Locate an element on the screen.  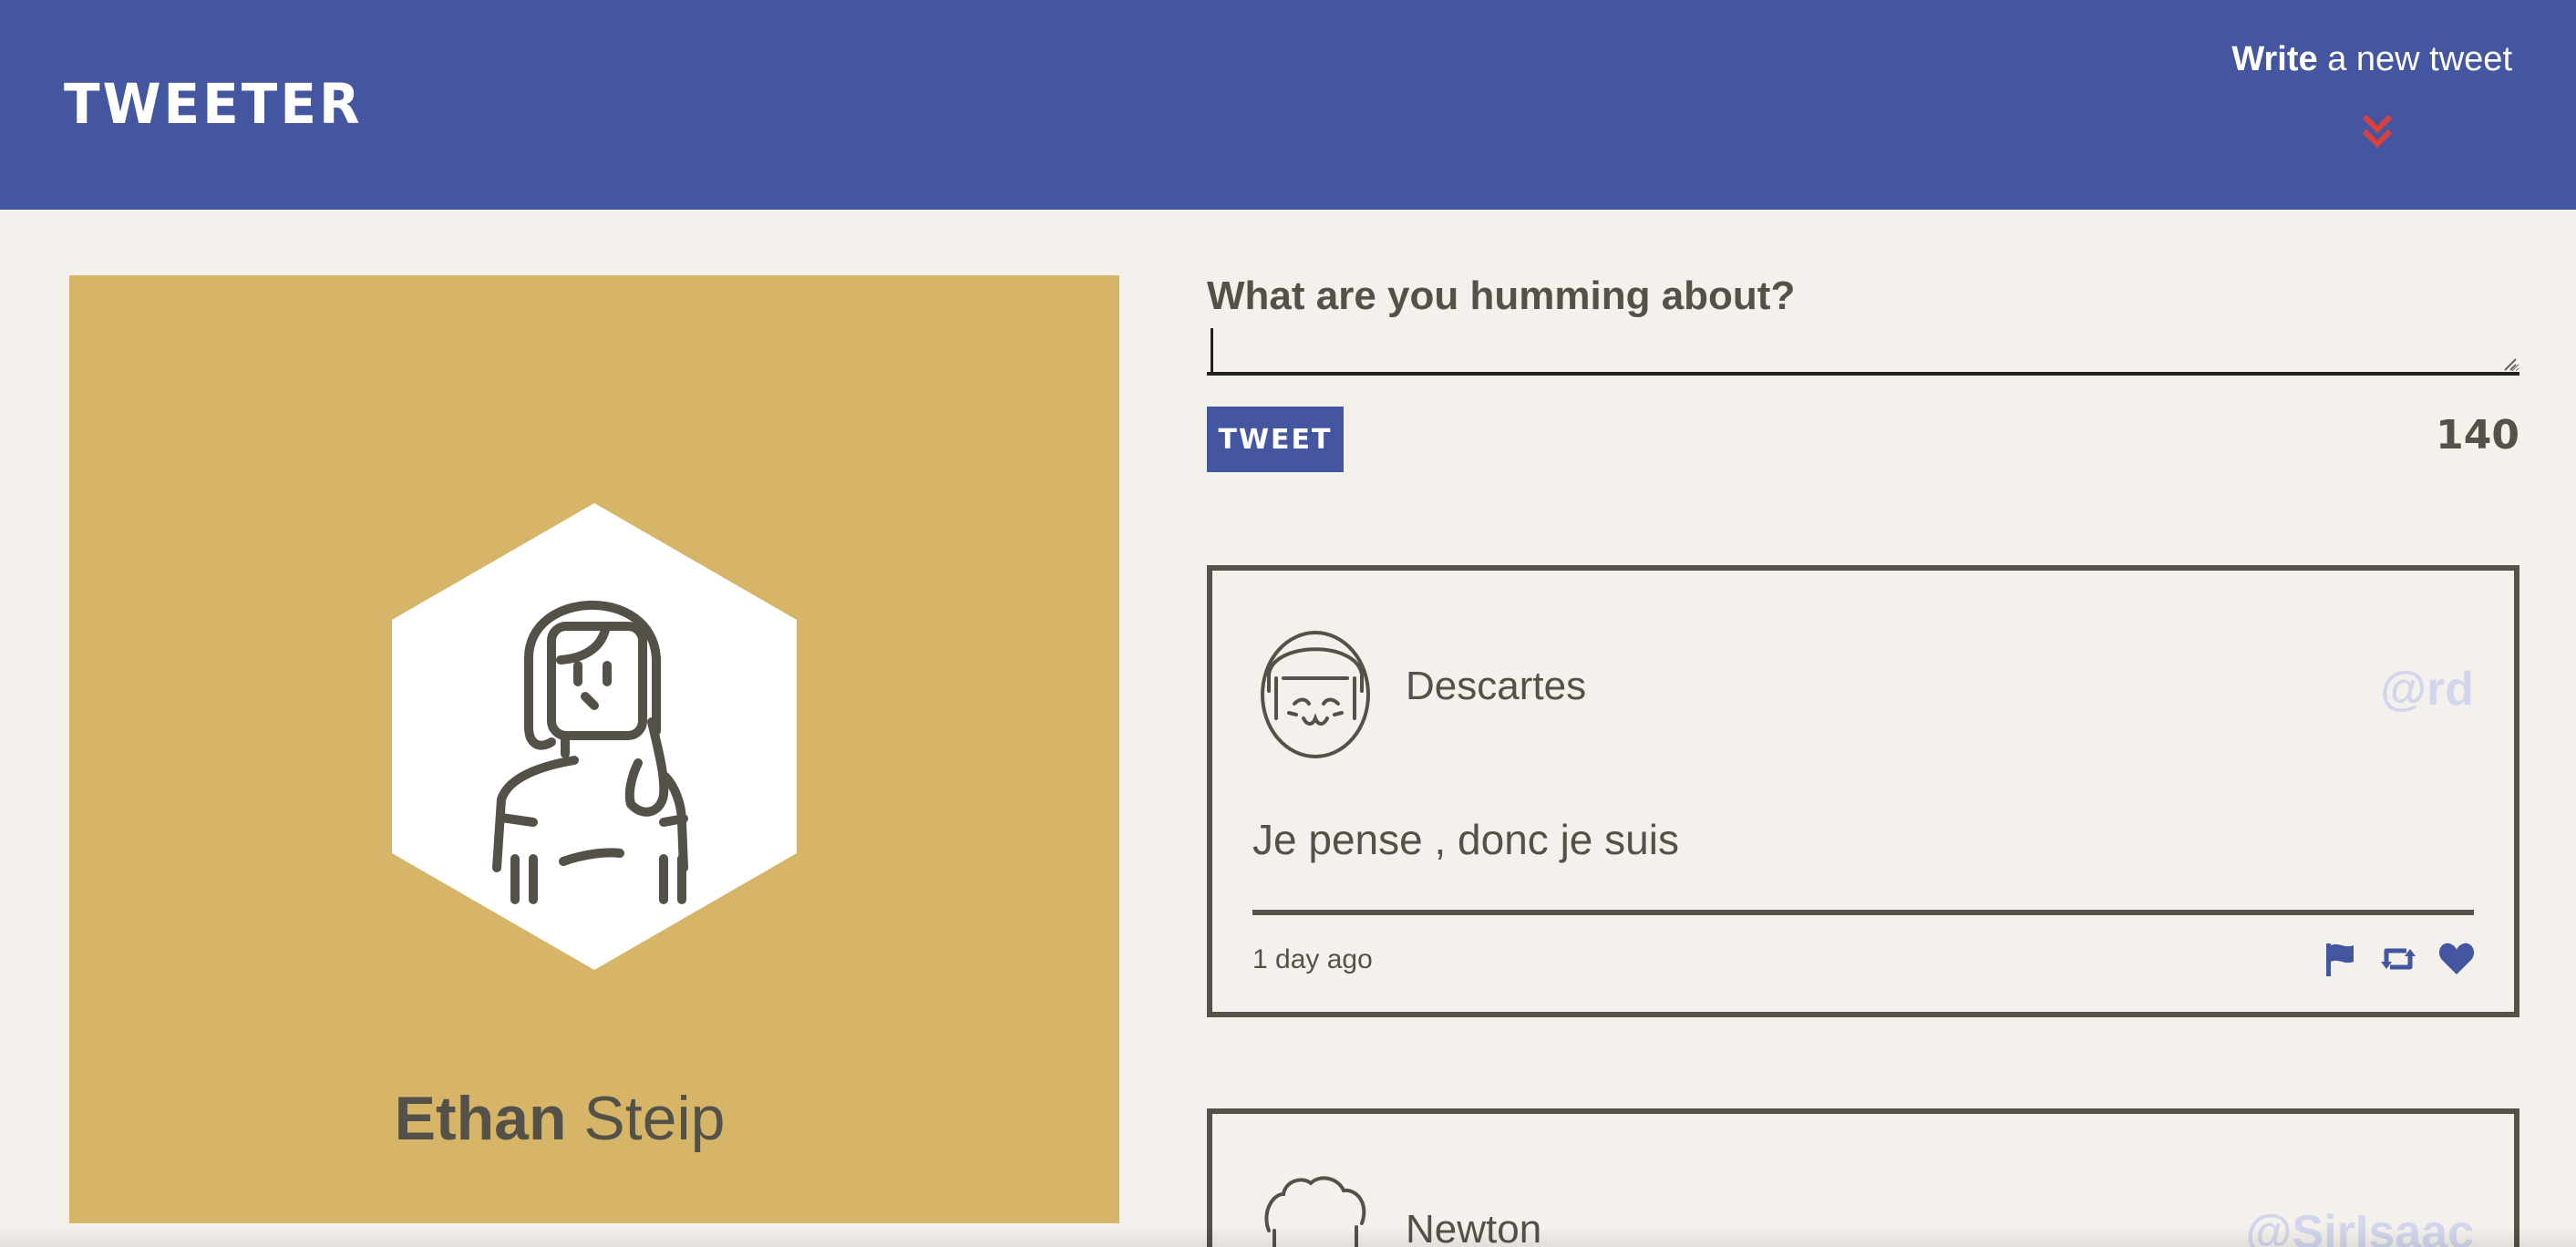
bottom-shadow is located at coordinates (1288, 1237).